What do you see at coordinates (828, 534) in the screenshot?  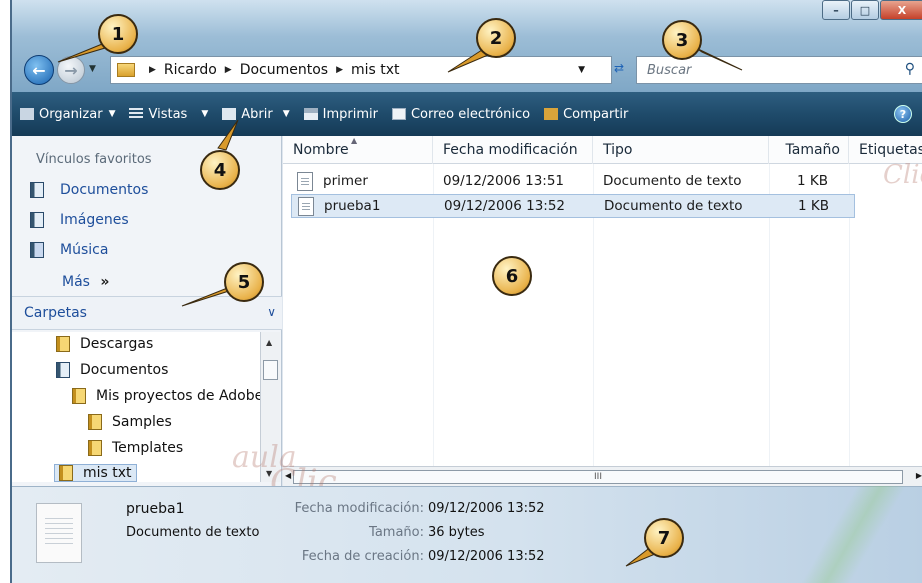 I see `decorative-swoosh` at bounding box center [828, 534].